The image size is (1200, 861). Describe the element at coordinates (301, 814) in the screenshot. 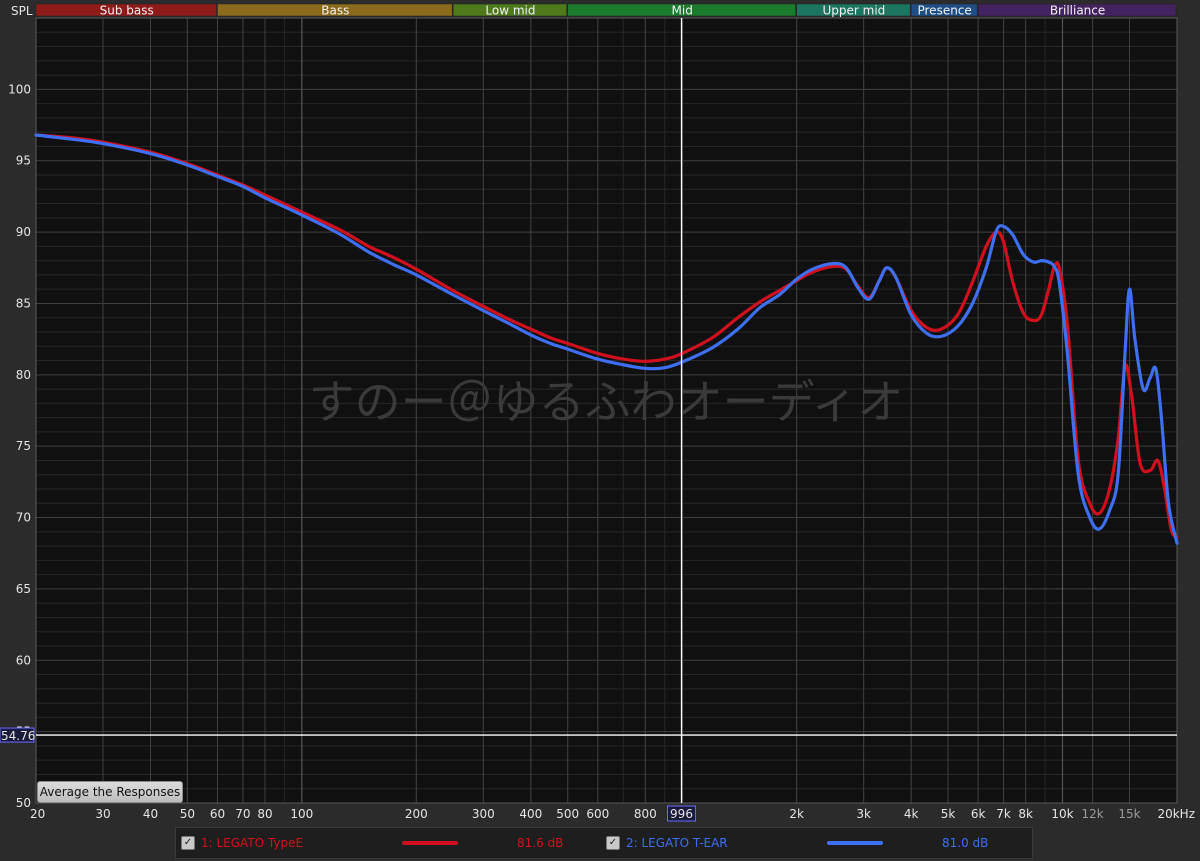

I see `x-tick-label: 100` at that location.